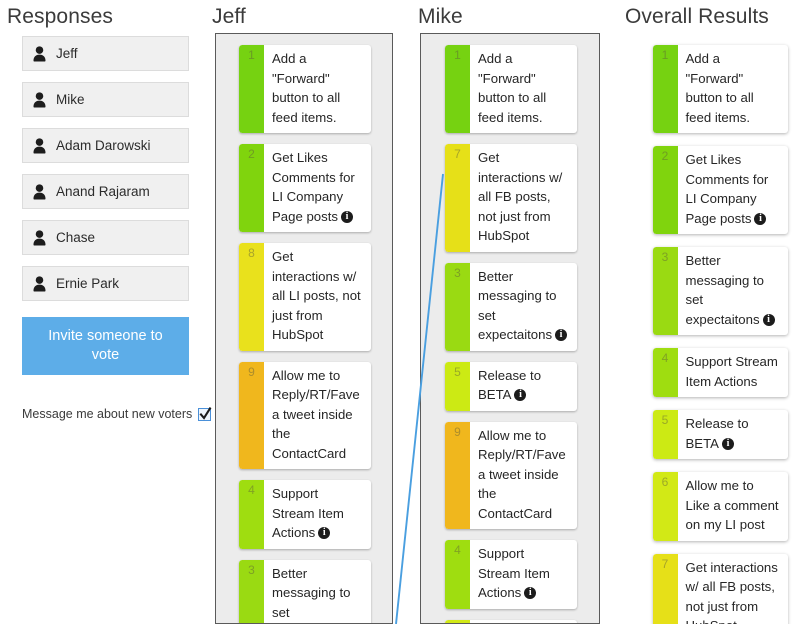  Describe the element at coordinates (665, 506) in the screenshot. I see `rank-color-bar: 6` at that location.